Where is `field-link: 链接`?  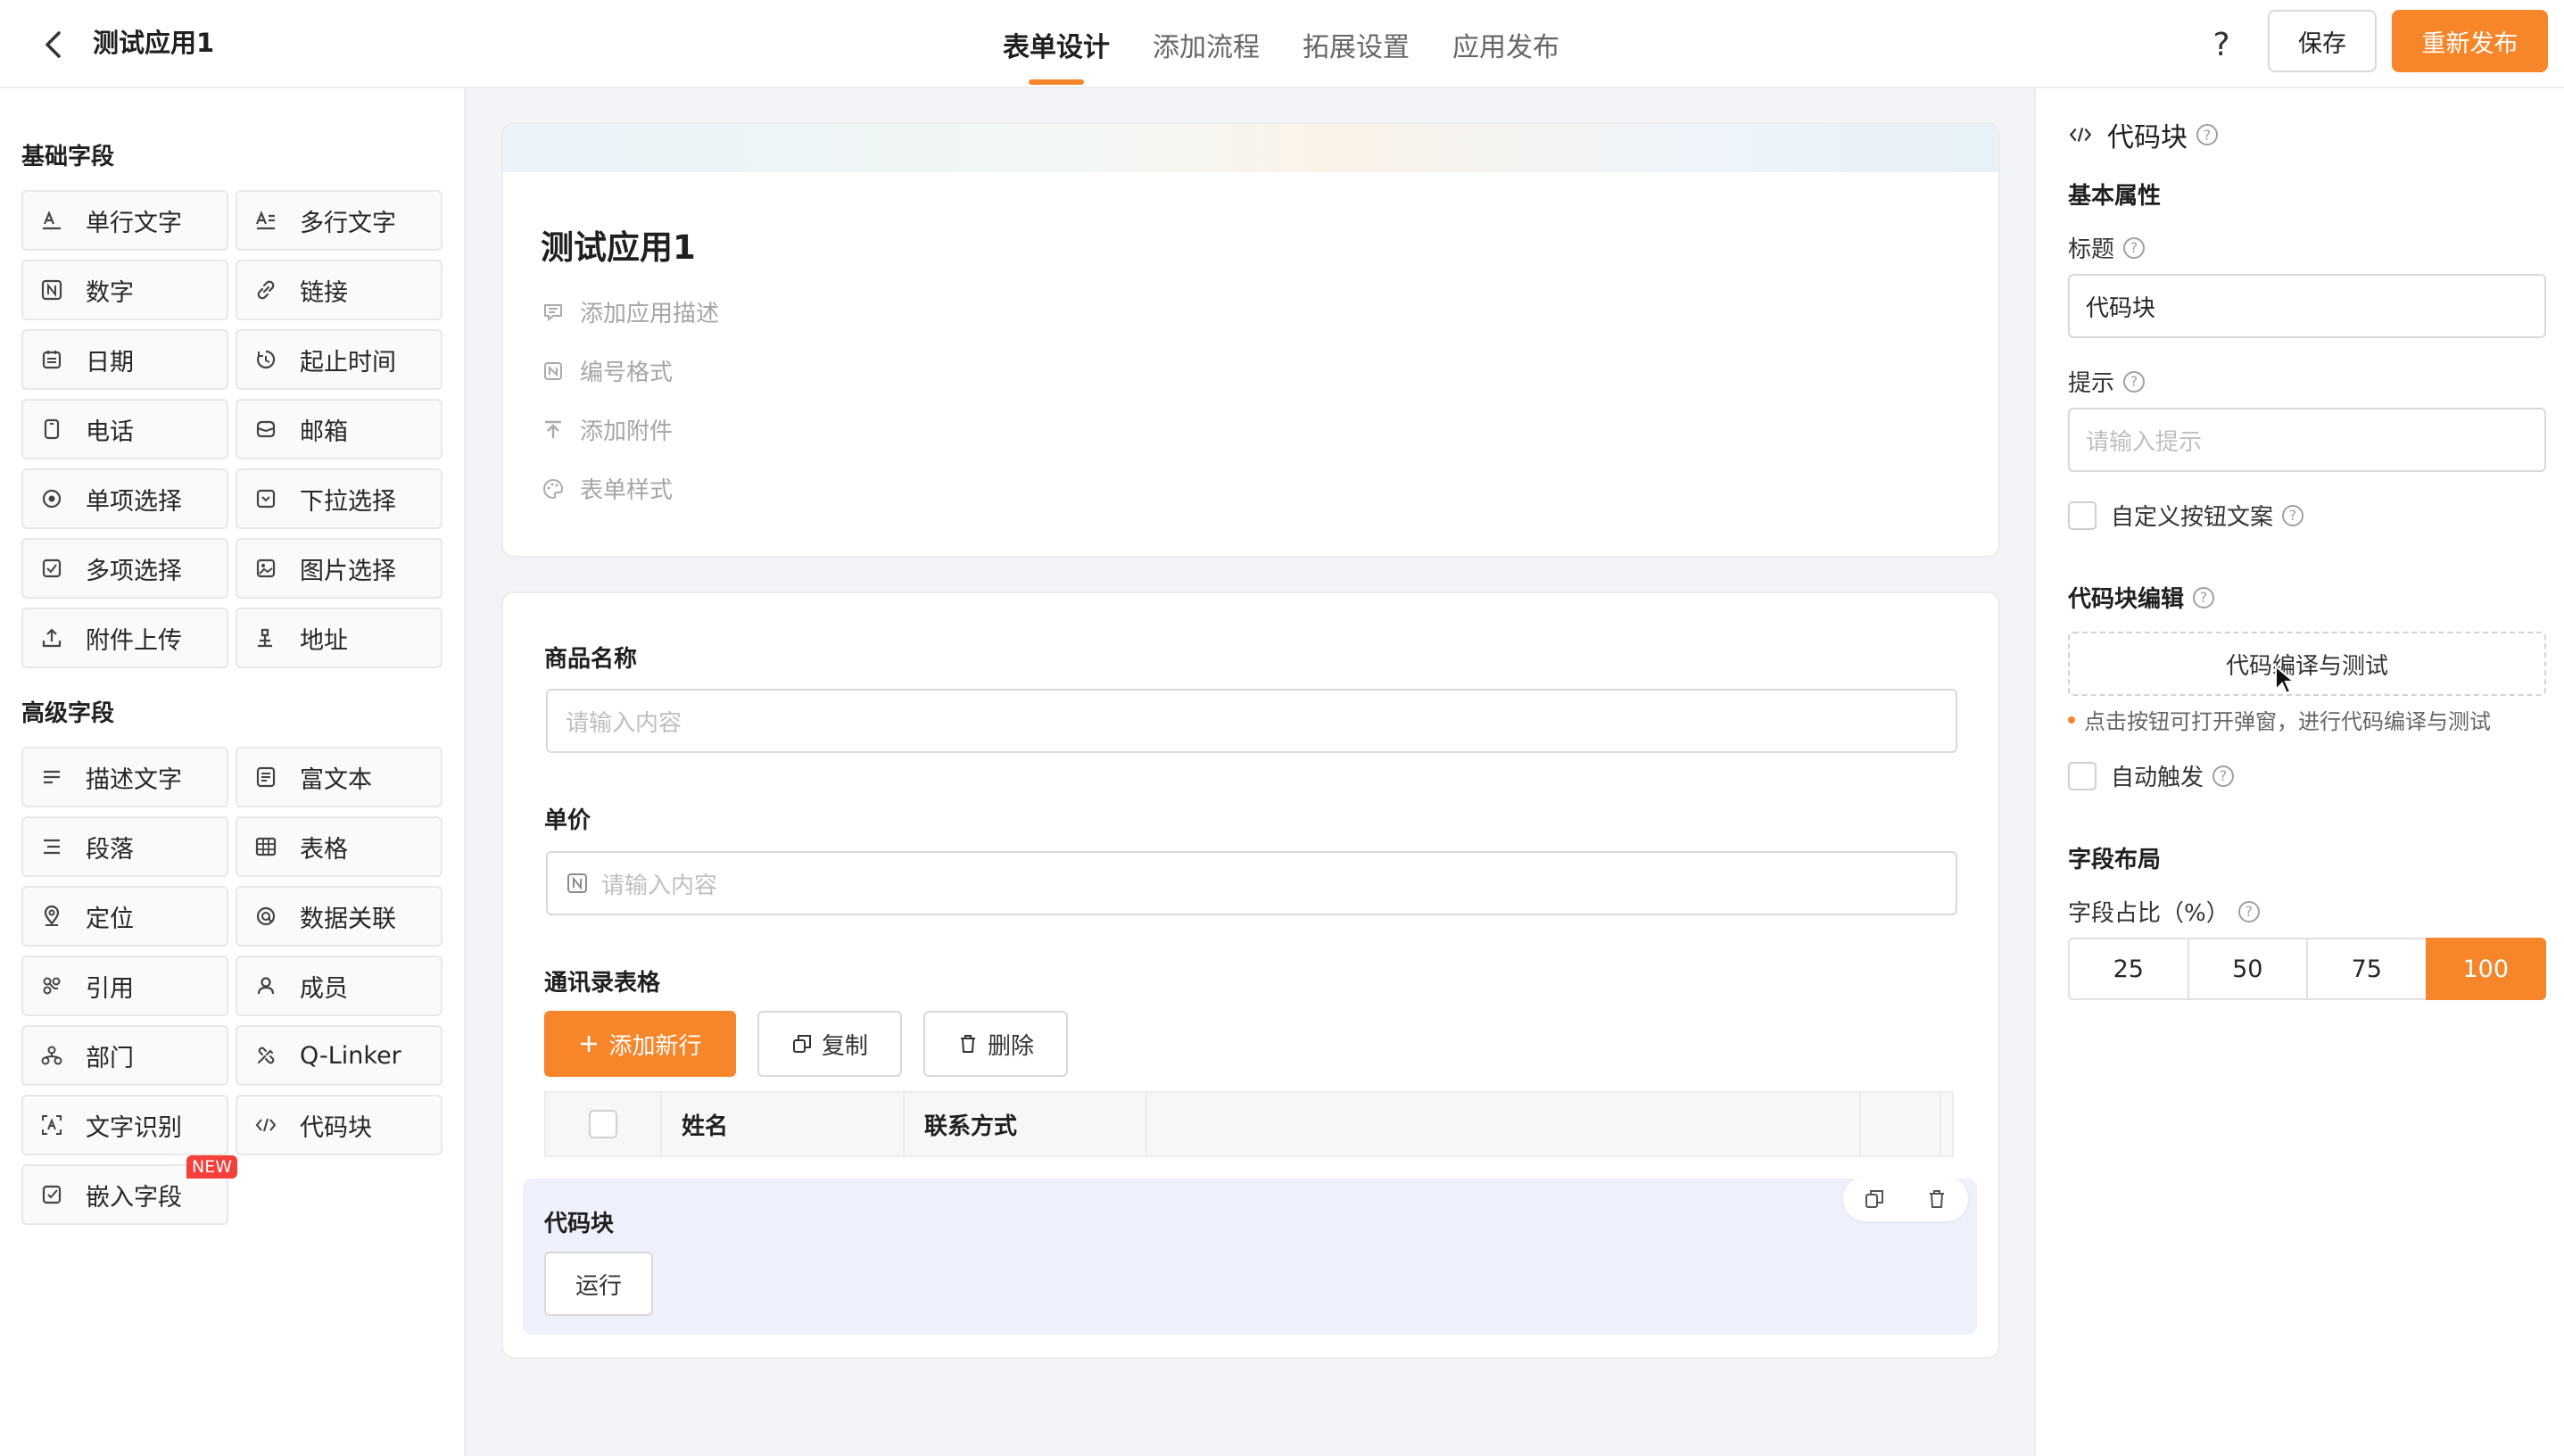
field-link: 链接 is located at coordinates (339, 290).